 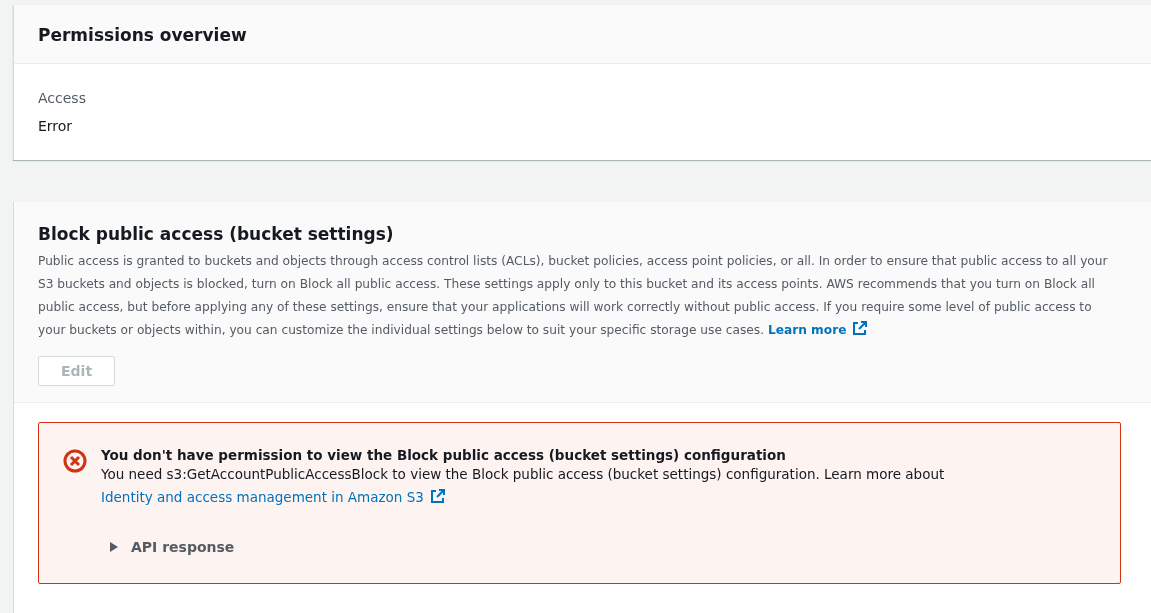 What do you see at coordinates (172, 547) in the screenshot?
I see `api-response-toggle: API response` at bounding box center [172, 547].